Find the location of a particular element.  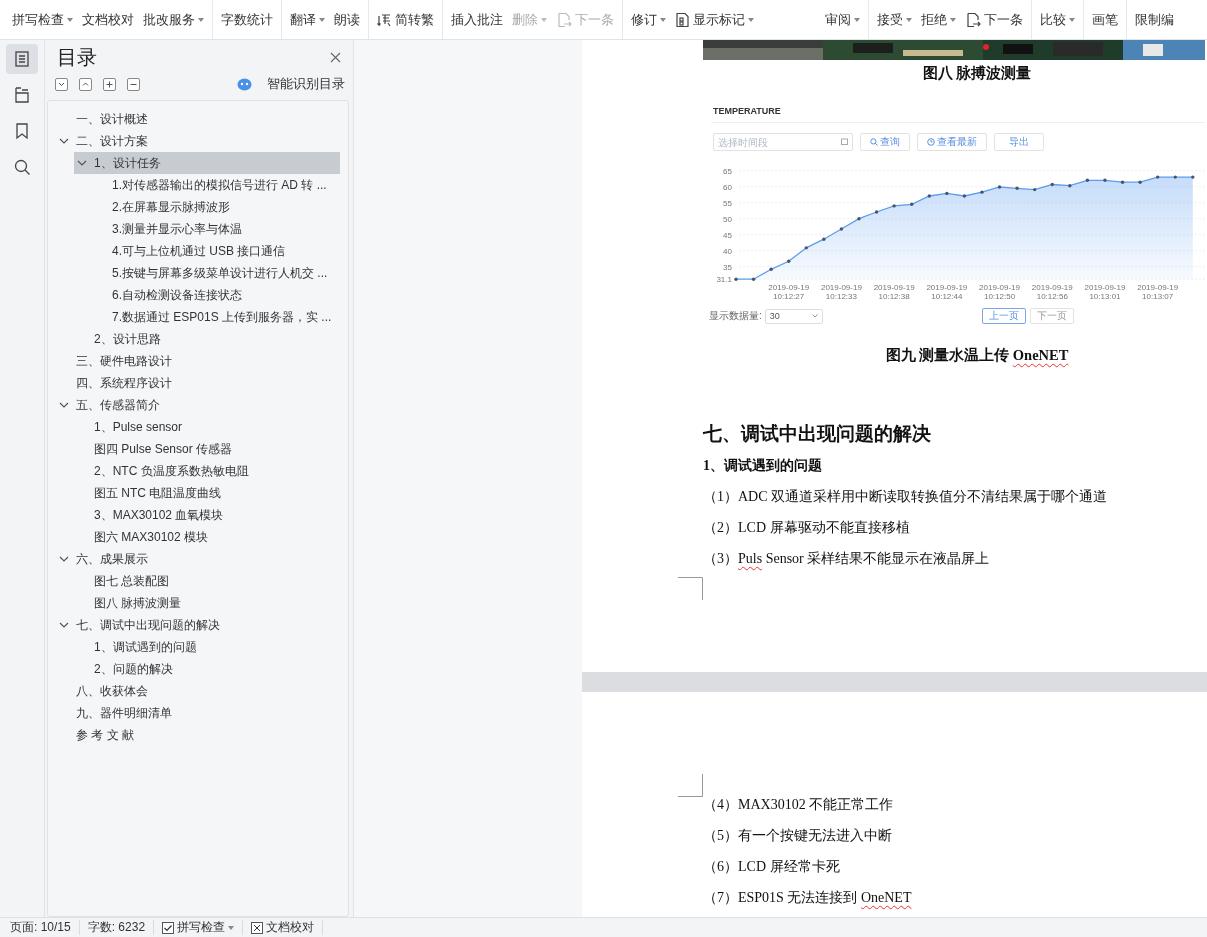

outline-item: 七、调试中出现问题的解决 is located at coordinates (198, 625).